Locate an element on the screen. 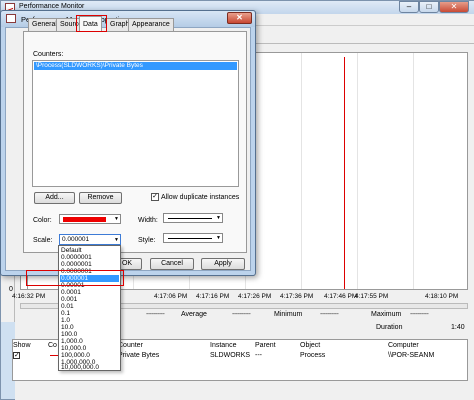 This screenshot has width=474, height=400. counter-item: \Process(SLDWORKS)\Private Bytes is located at coordinates (135, 66).